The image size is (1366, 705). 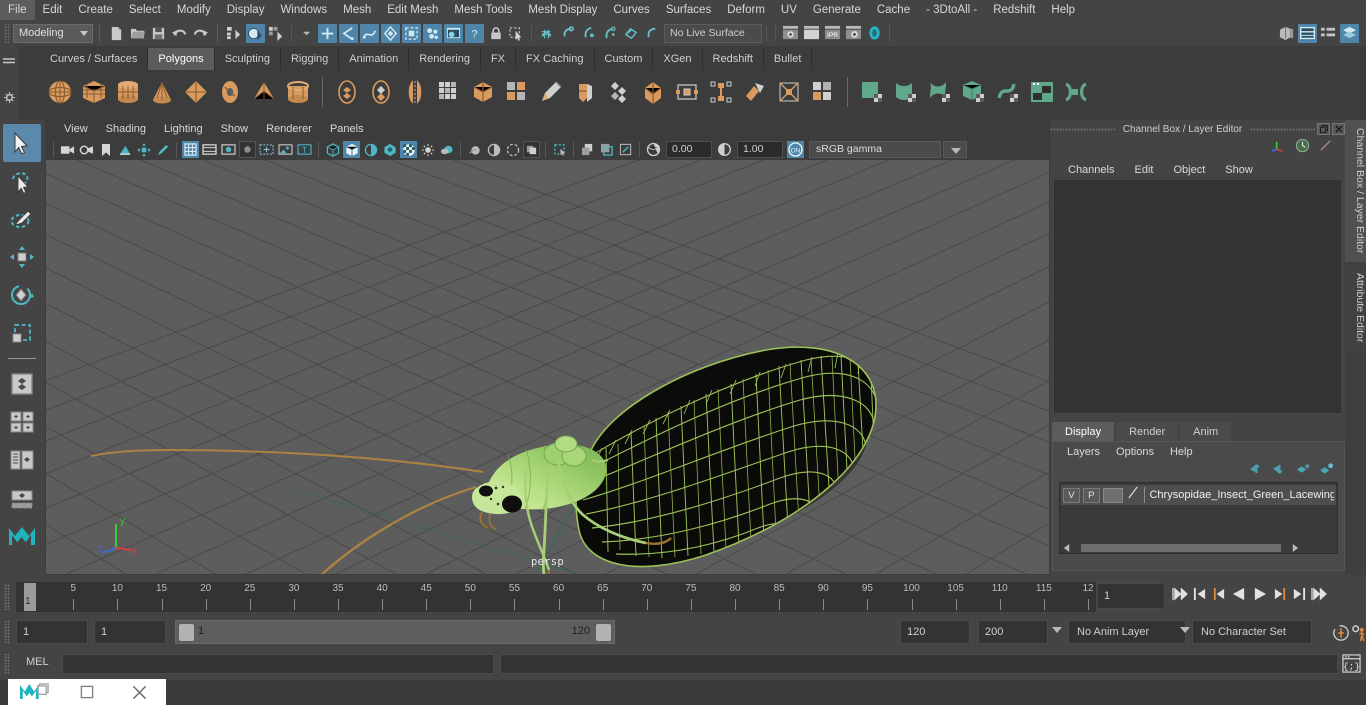 What do you see at coordinates (1307, 33) in the screenshot?
I see `show-hide-attribute-editor-icon` at bounding box center [1307, 33].